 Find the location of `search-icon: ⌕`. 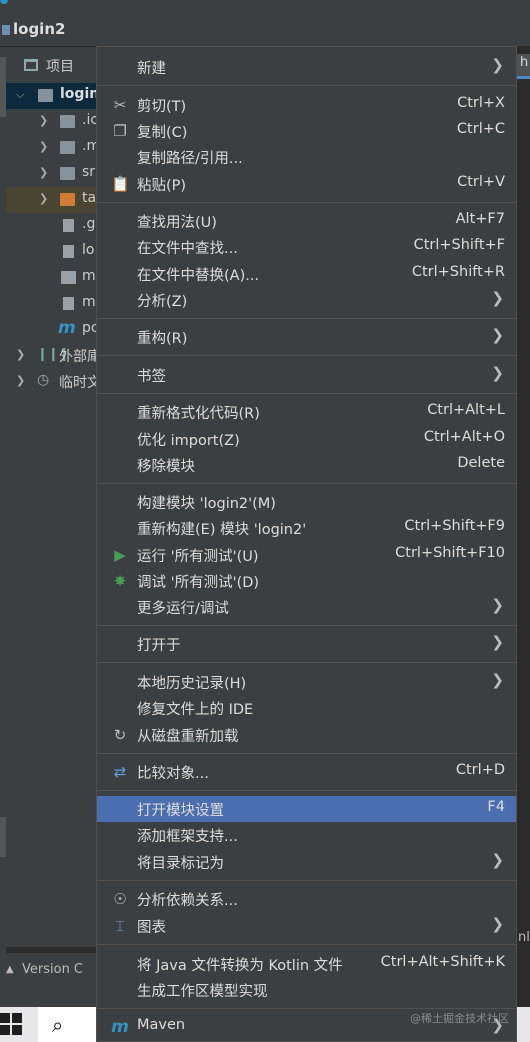

search-icon: ⌕ is located at coordinates (58, 1025).